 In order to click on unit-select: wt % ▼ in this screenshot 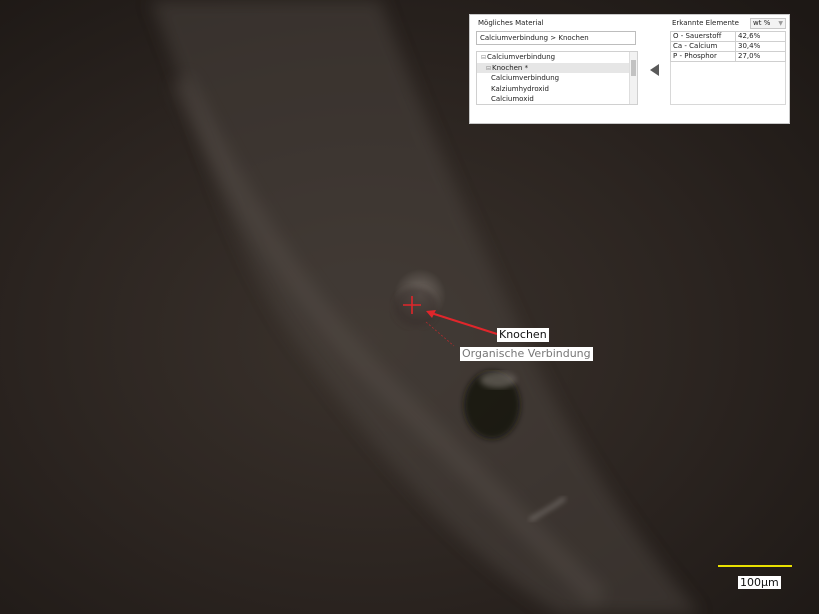, I will do `click(768, 23)`.